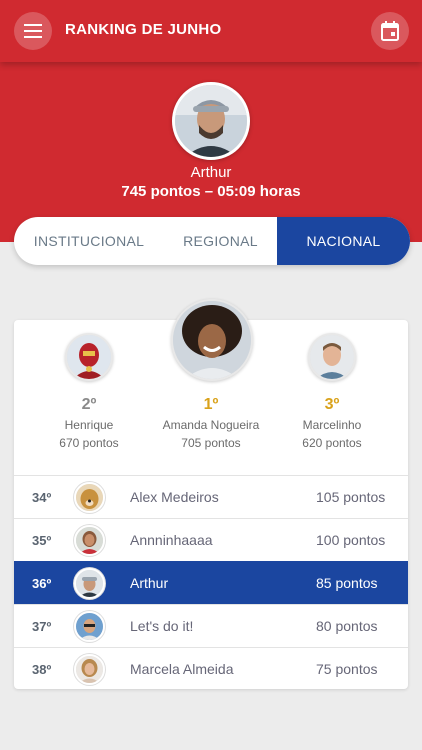  I want to click on calendar-icon, so click(390, 31).